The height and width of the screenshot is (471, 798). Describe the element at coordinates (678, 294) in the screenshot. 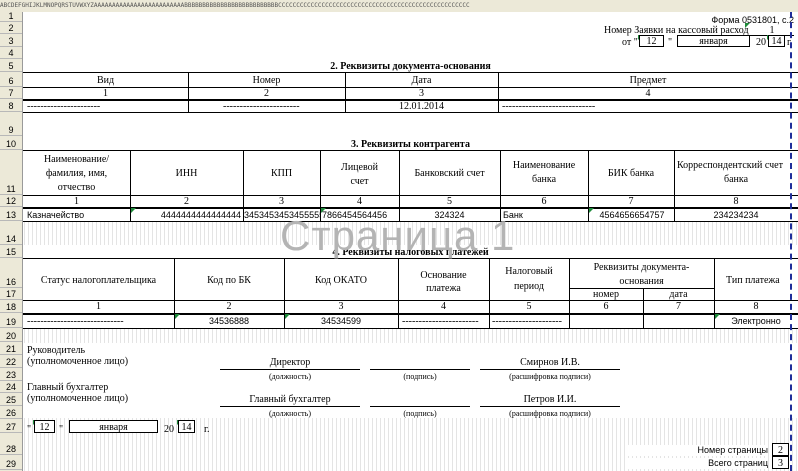

I see `s4-header-doc-date: дата` at that location.